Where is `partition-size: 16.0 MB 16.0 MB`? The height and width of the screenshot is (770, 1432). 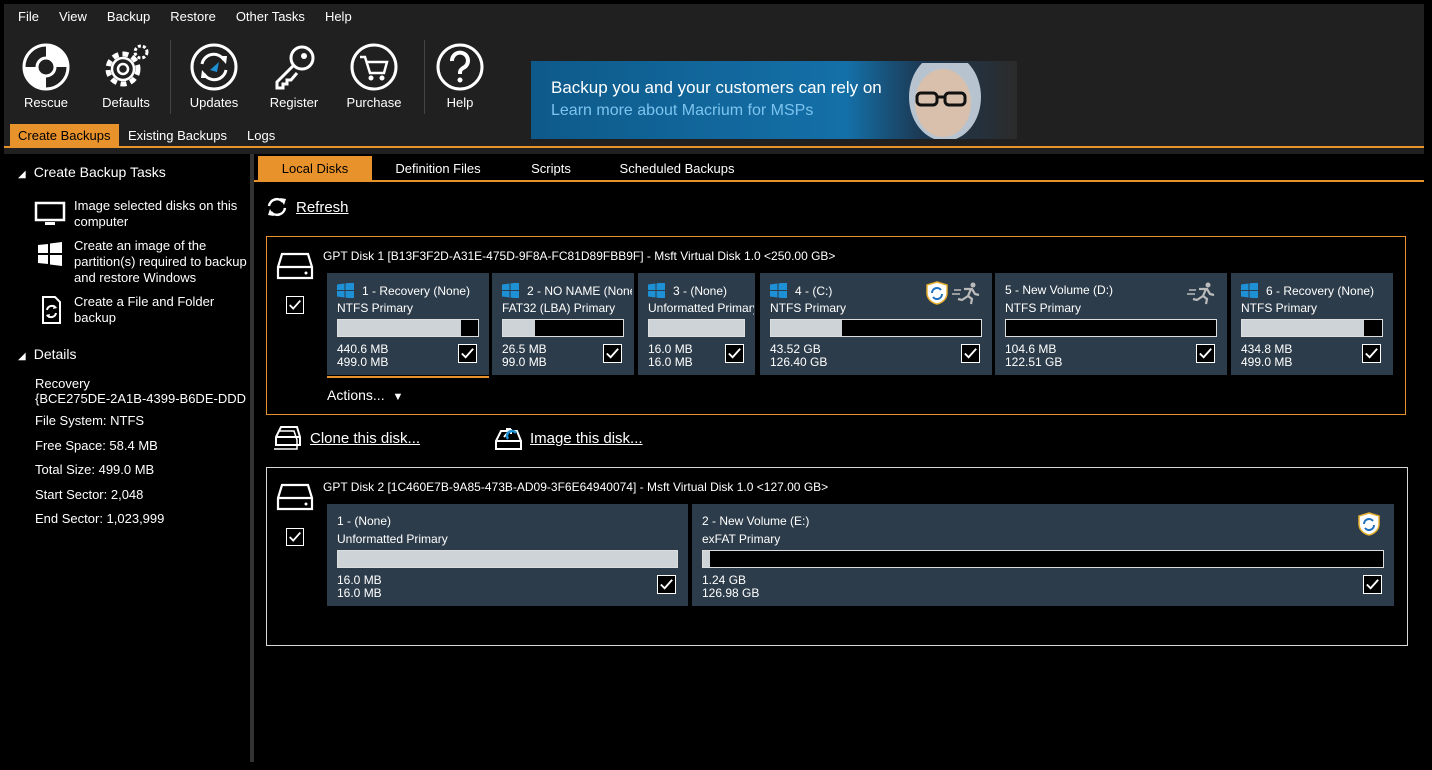
partition-size: 16.0 MB 16.0 MB is located at coordinates (359, 587).